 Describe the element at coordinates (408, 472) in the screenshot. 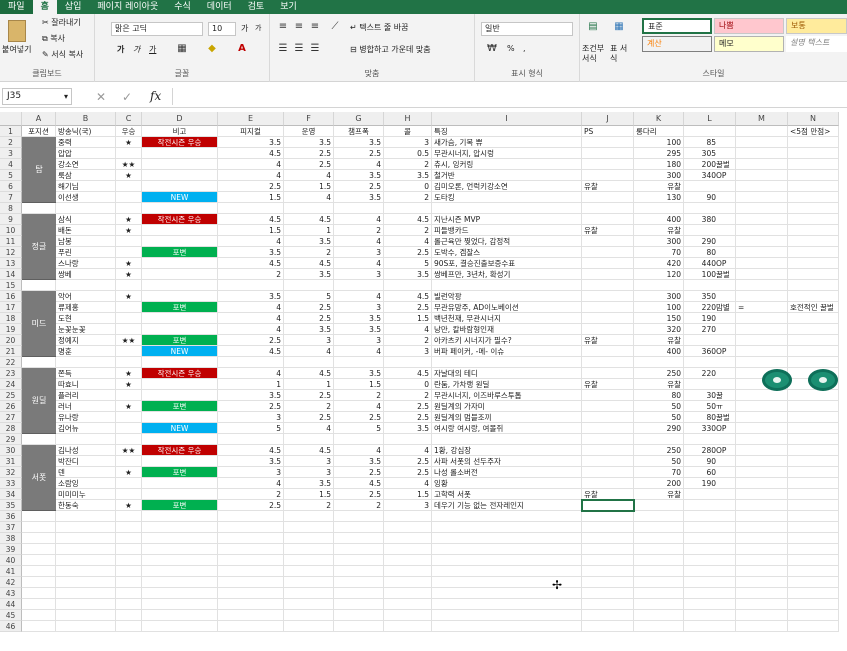

I see `cell-h: 2.5` at that location.